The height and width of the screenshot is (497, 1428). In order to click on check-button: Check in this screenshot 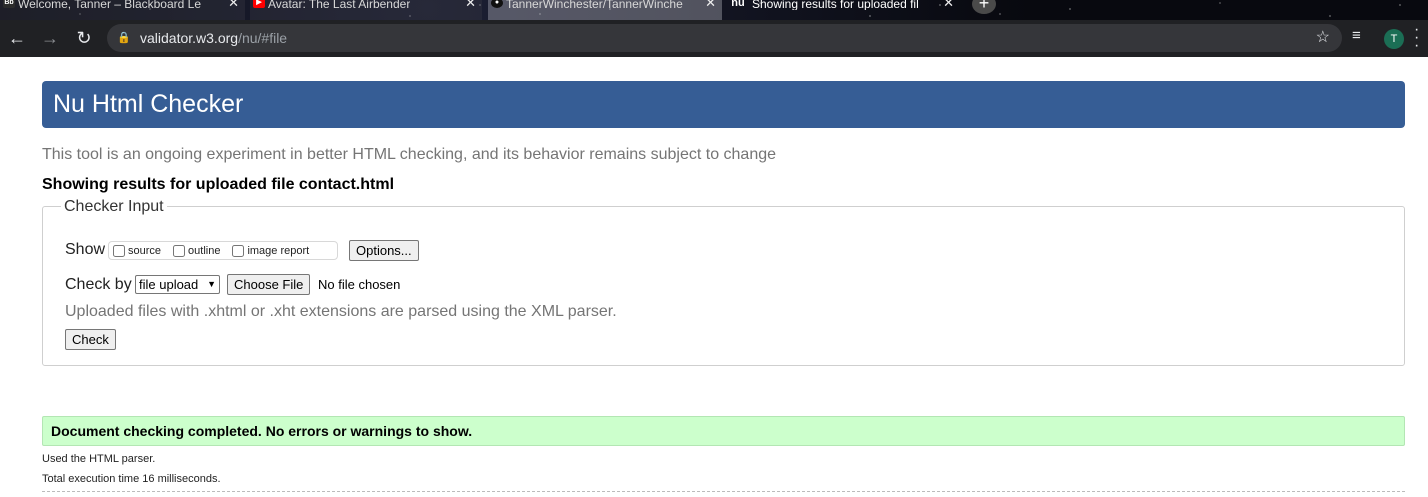, I will do `click(90, 339)`.